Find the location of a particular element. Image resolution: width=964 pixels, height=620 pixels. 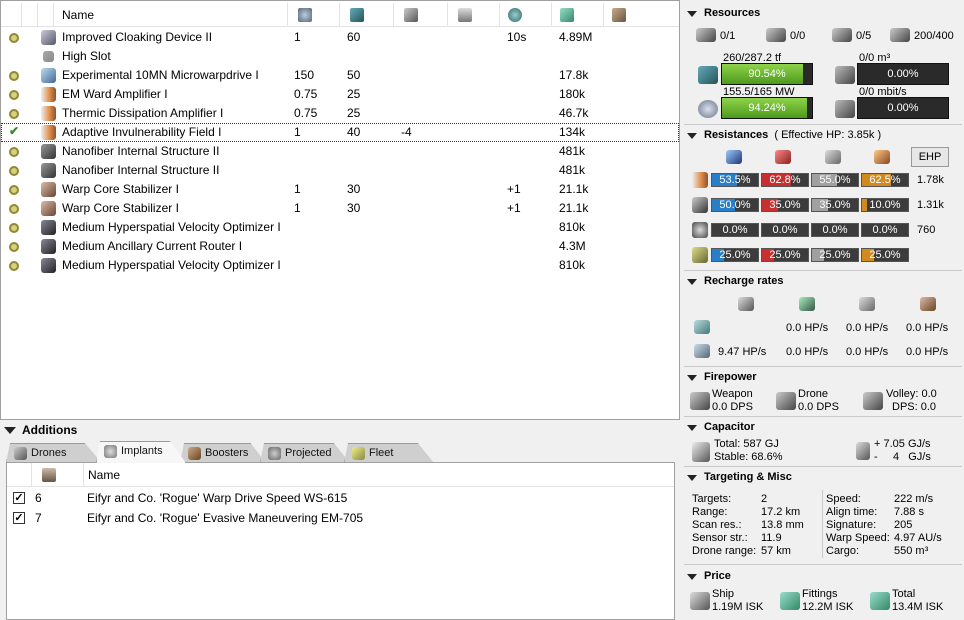

header-icon-column is located at coordinates (45, 15).